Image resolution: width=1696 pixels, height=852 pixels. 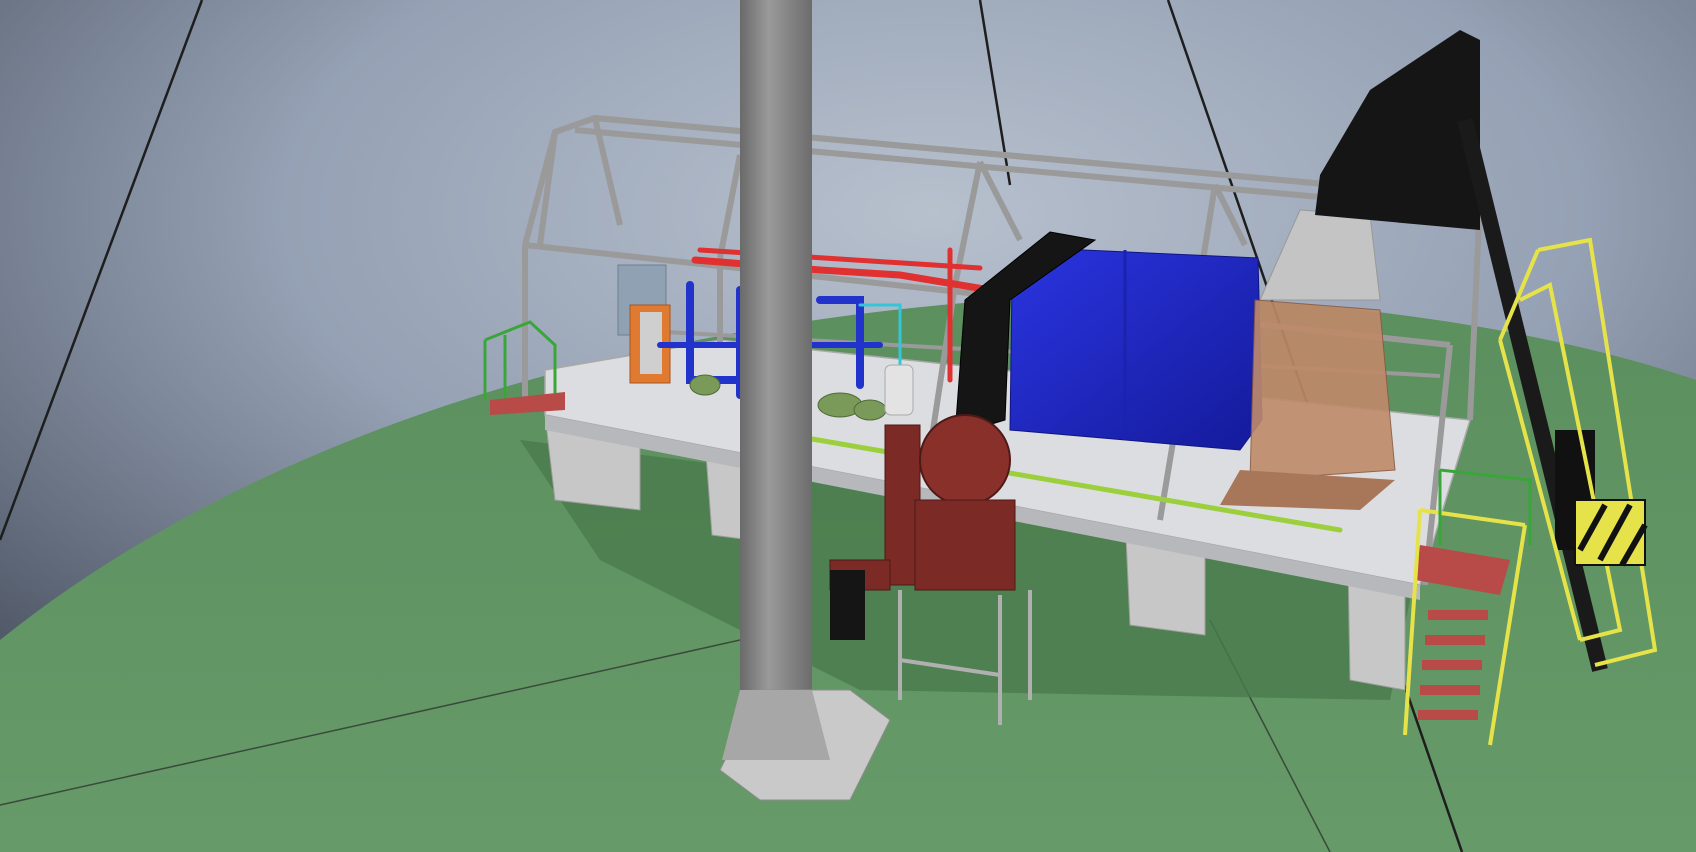 What do you see at coordinates (1610, 532) in the screenshot?
I see `hazard-counterweight` at bounding box center [1610, 532].